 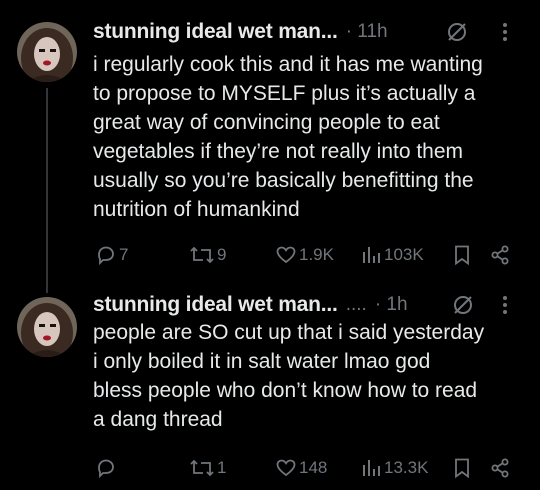 What do you see at coordinates (406, 467) in the screenshot?
I see `views-count: 13.3K` at bounding box center [406, 467].